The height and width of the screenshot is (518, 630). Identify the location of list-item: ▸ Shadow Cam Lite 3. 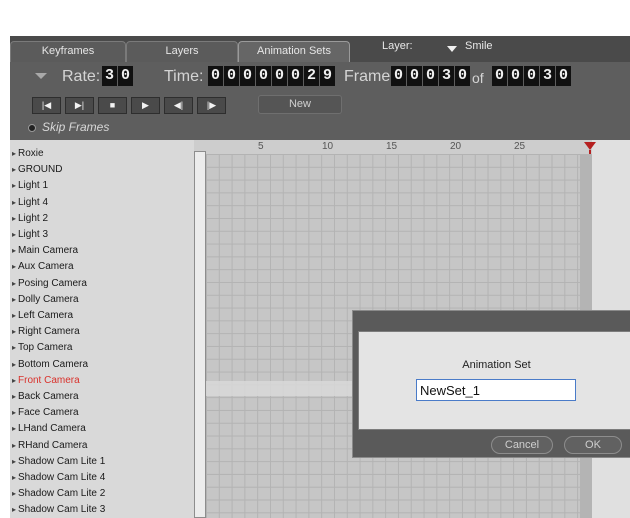
(102, 510).